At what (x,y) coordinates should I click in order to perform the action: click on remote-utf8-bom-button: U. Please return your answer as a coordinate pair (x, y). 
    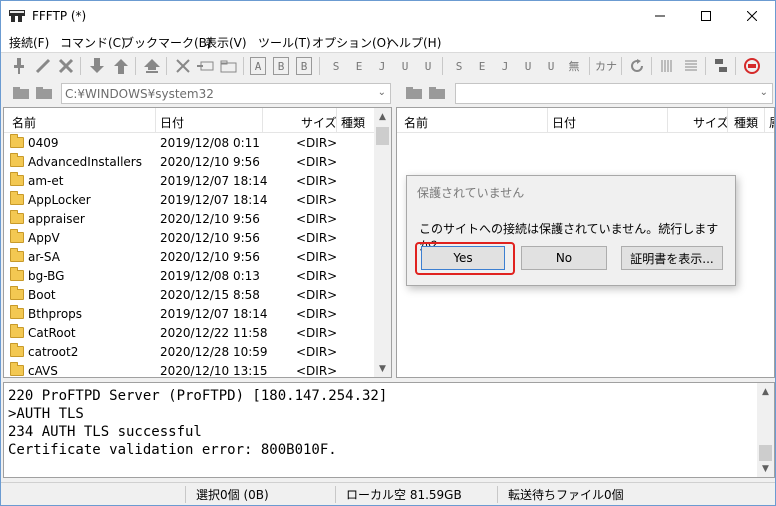
    Looking at the image, I should click on (551, 66).